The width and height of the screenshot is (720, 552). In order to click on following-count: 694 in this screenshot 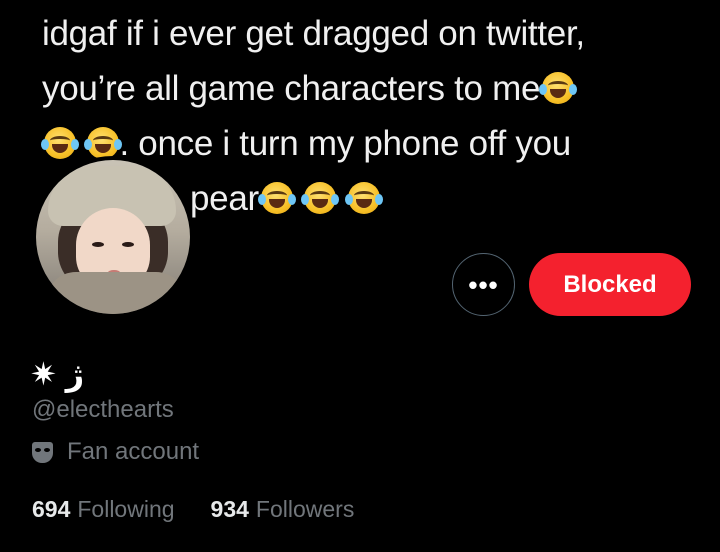, I will do `click(51, 509)`.